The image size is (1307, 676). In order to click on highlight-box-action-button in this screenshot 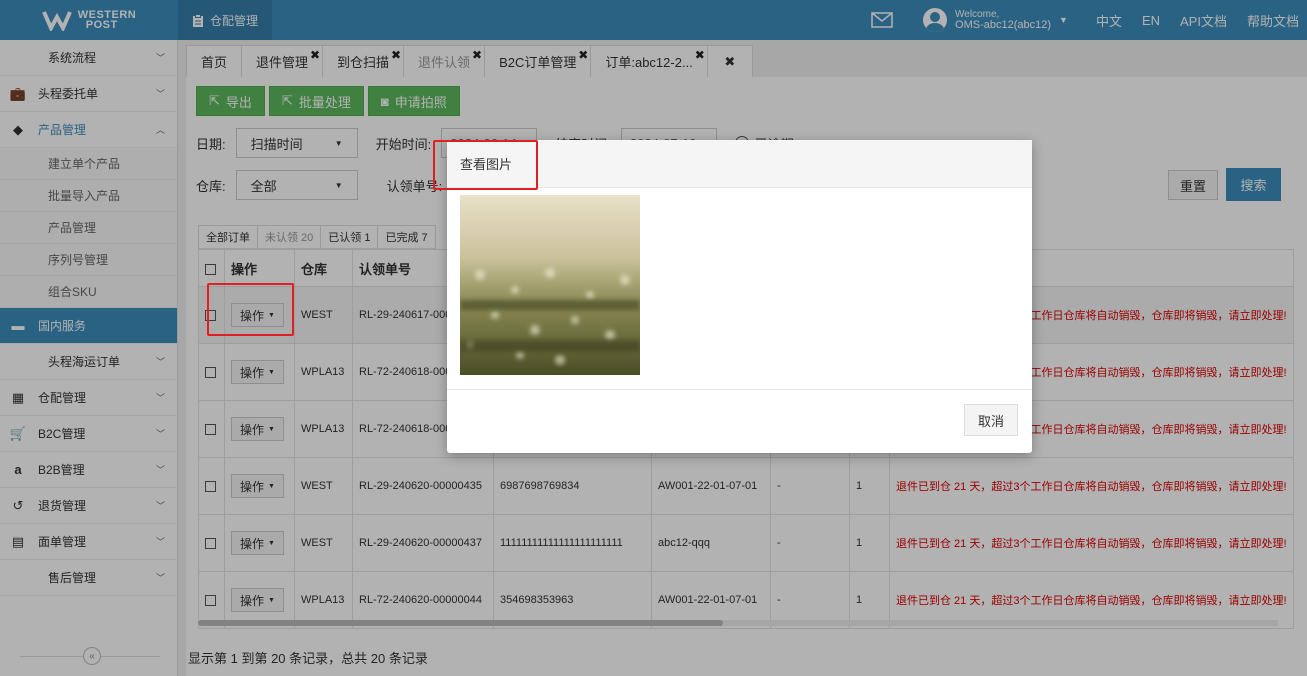, I will do `click(250, 309)`.